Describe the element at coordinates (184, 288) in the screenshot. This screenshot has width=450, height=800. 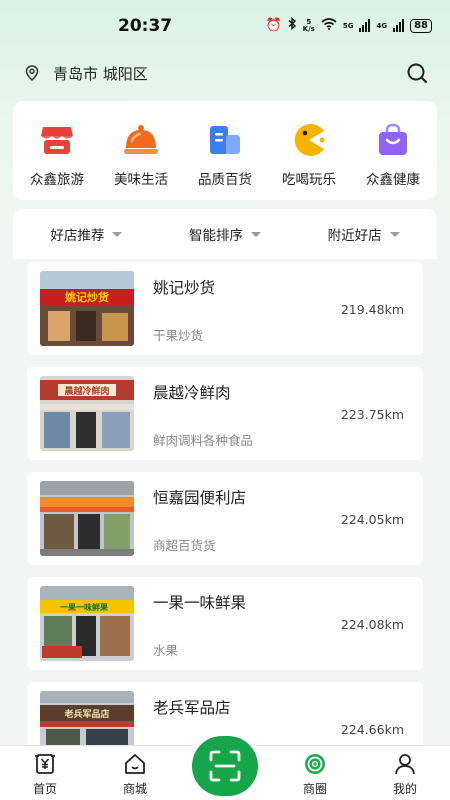
I see `store-name: 姚记炒货` at that location.